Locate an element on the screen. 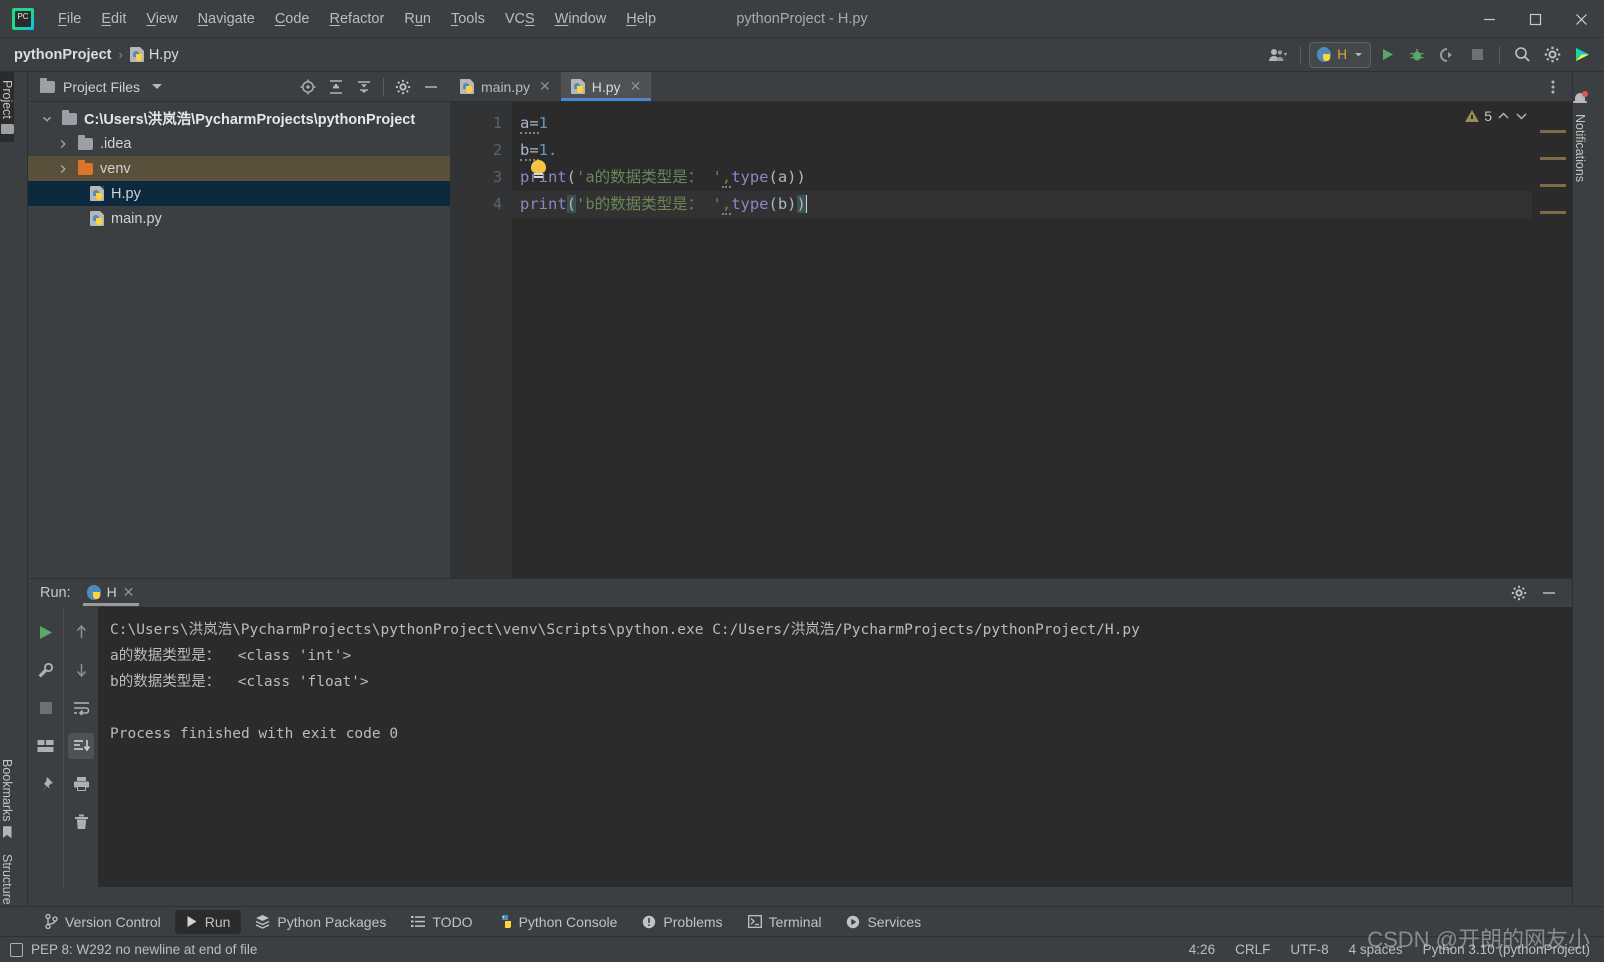 The width and height of the screenshot is (1604, 962). tree-label-h-py: H.py is located at coordinates (126, 193).